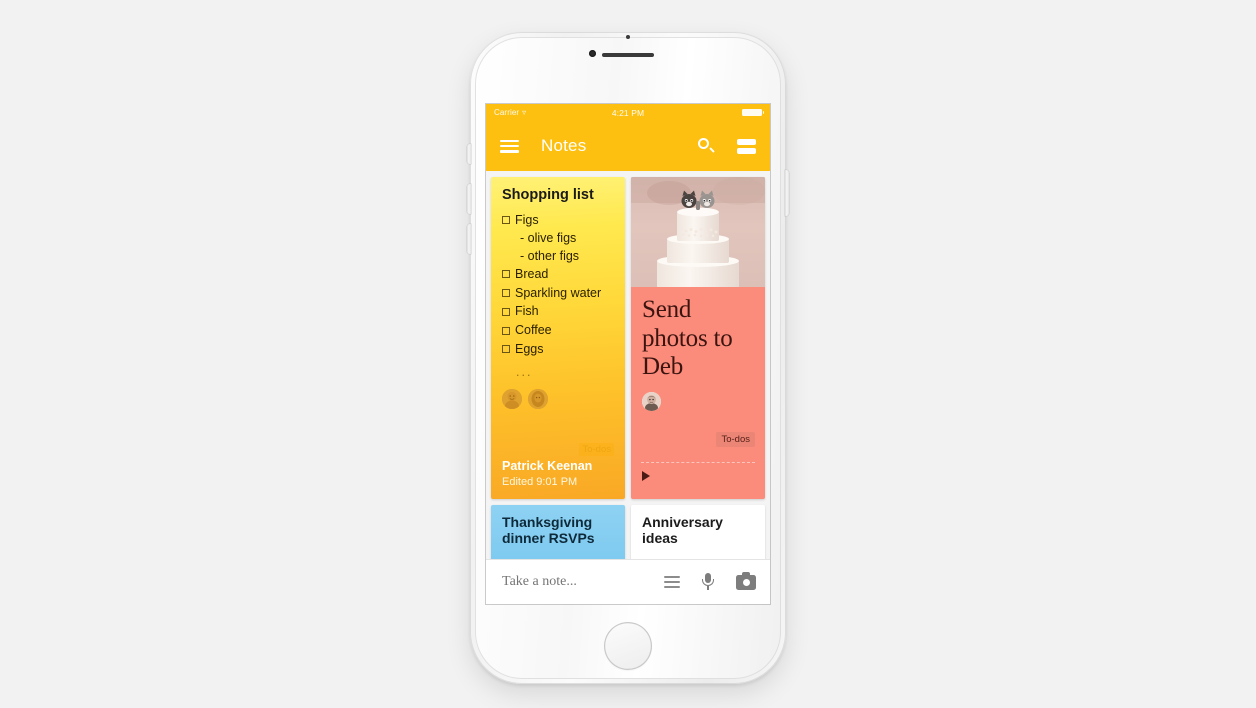 This screenshot has height=708, width=1256. I want to click on note-title: Anniversary ideas, so click(682, 530).